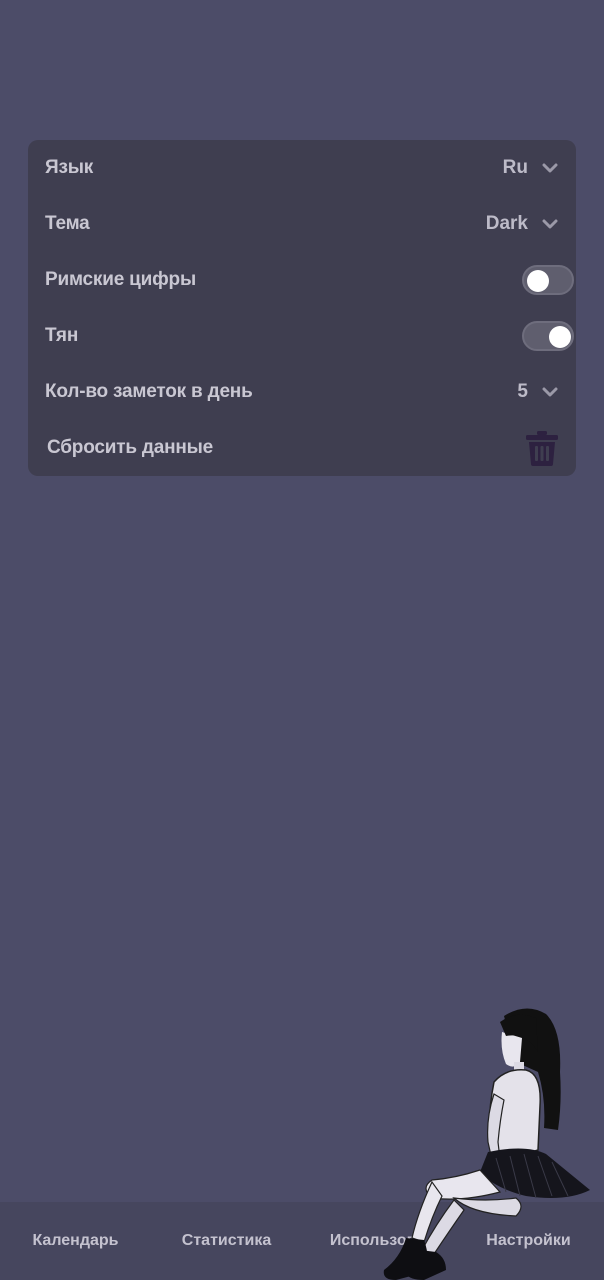 The image size is (604, 1280). I want to click on notes-per-day-setting: Кол-во заметок в день 5, so click(302, 392).